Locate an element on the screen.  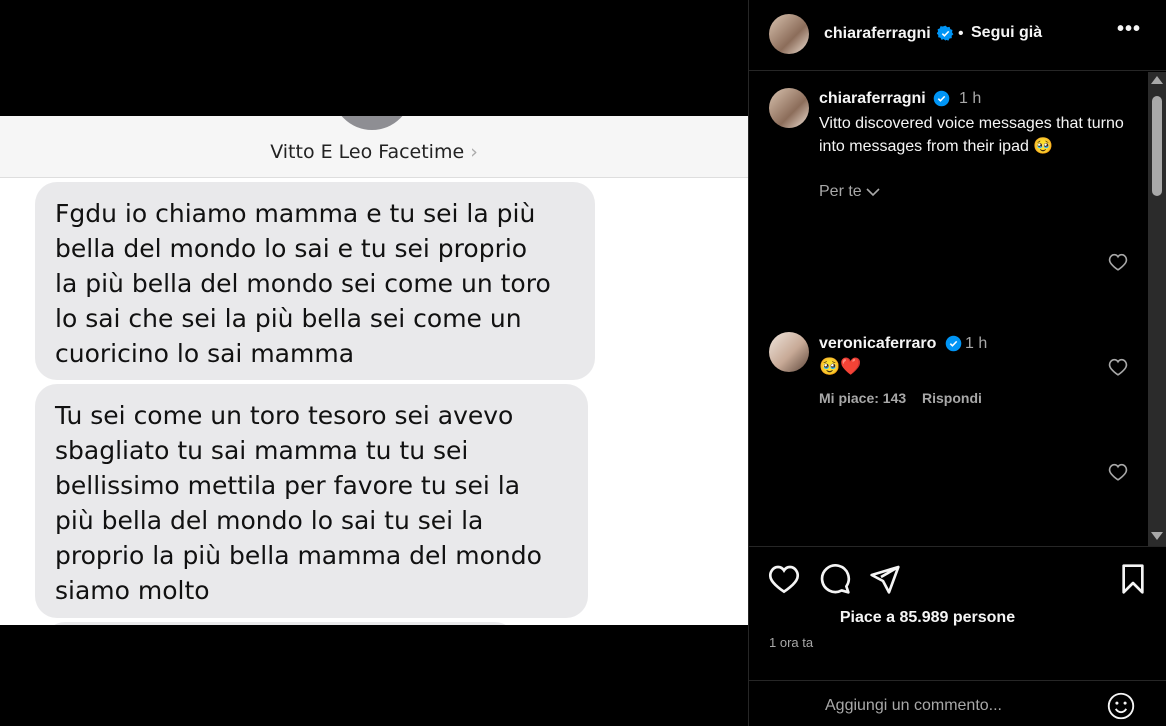
contact-name: Vitto E Leo Facetime › is located at coordinates (374, 152).